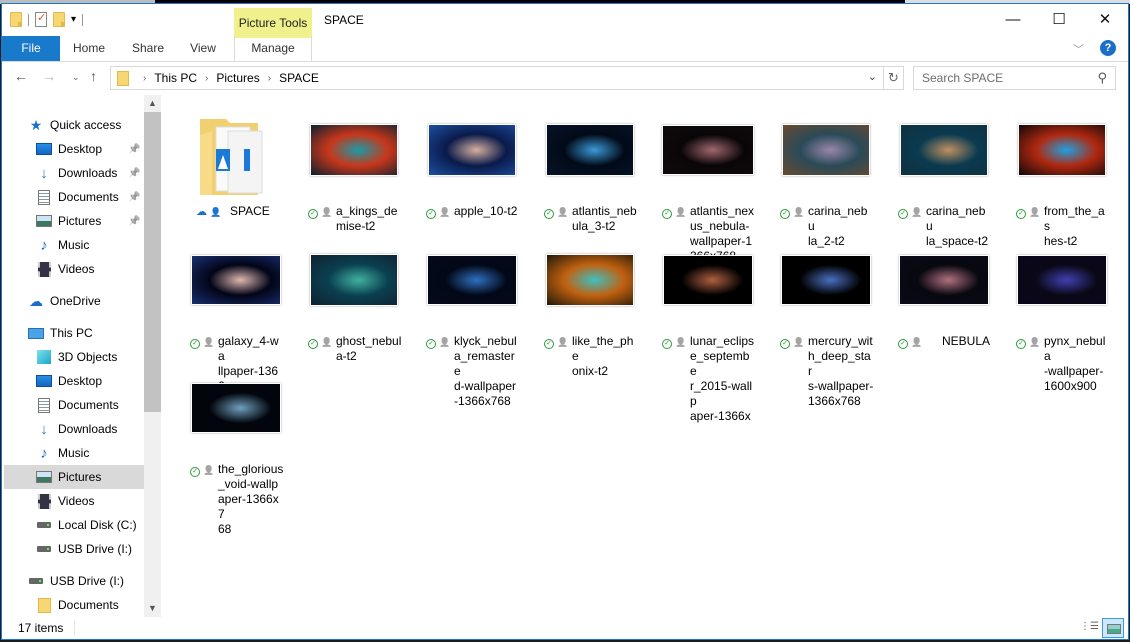  Describe the element at coordinates (485, 341) in the screenshot. I see `file-name-line: klyck_nebul` at that location.